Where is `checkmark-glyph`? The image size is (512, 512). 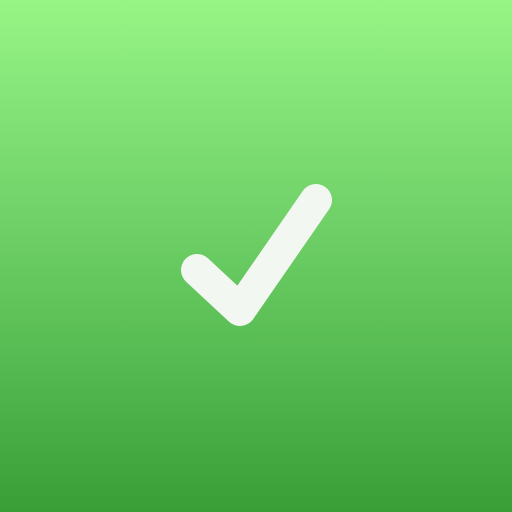
checkmark-glyph is located at coordinates (256, 255).